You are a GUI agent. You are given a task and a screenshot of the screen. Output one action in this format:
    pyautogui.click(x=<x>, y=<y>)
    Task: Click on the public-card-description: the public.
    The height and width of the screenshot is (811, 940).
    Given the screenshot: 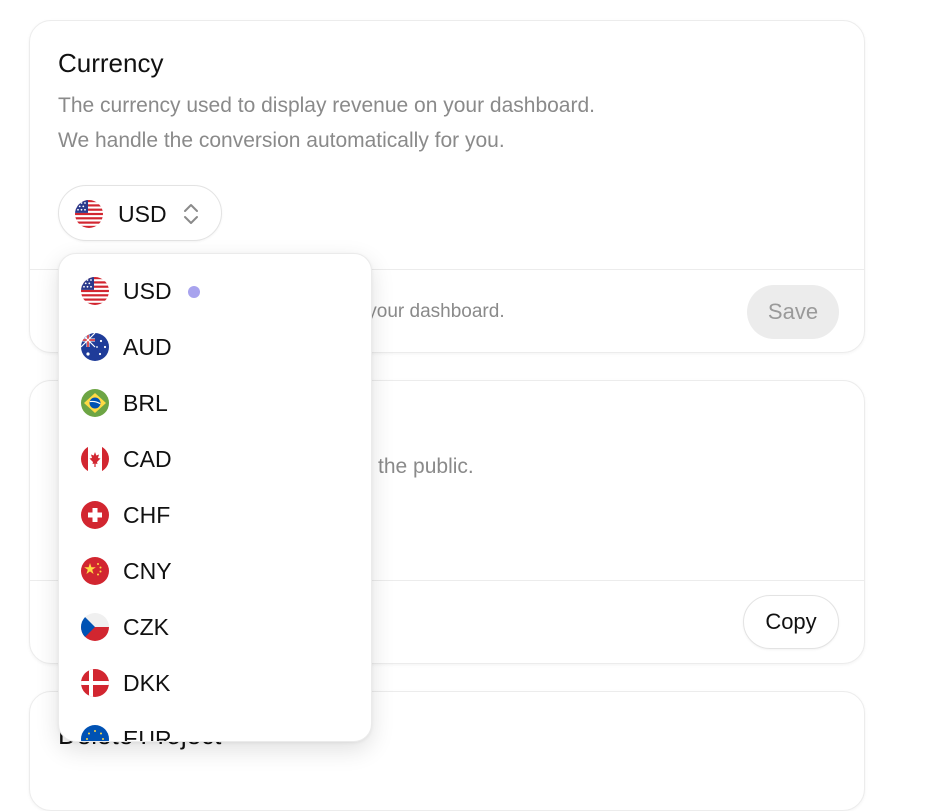 What is the action you would take?
    pyautogui.click(x=426, y=466)
    